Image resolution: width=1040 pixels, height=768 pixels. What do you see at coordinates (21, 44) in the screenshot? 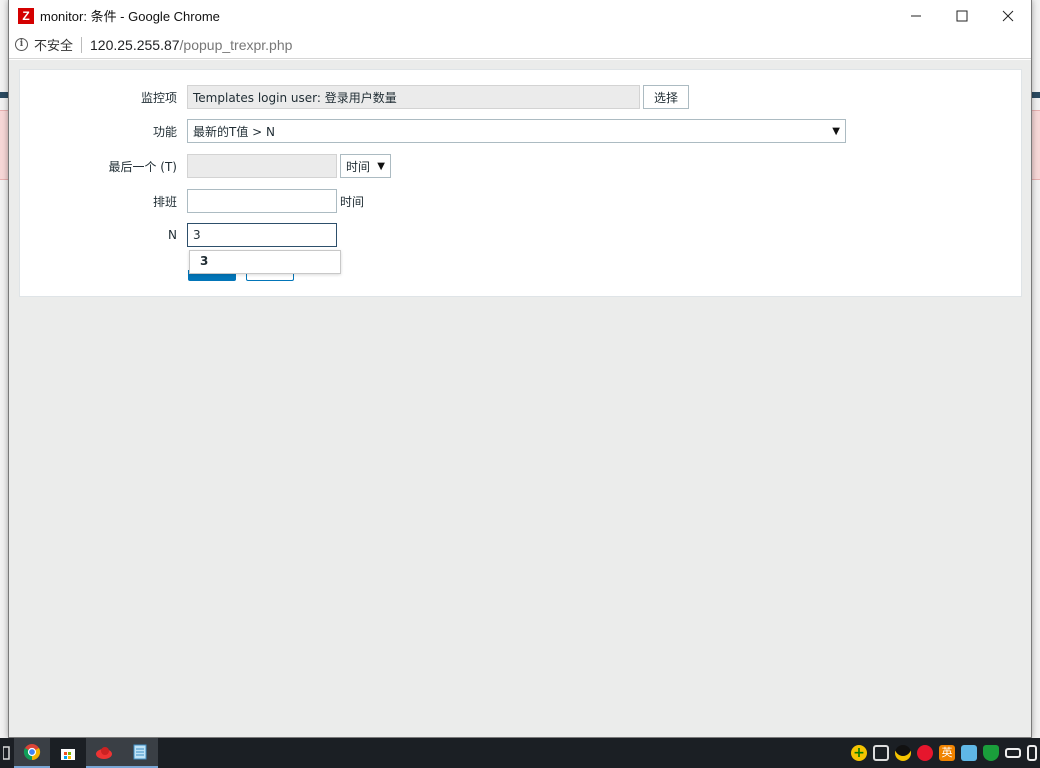
I see `info-icon: i` at bounding box center [21, 44].